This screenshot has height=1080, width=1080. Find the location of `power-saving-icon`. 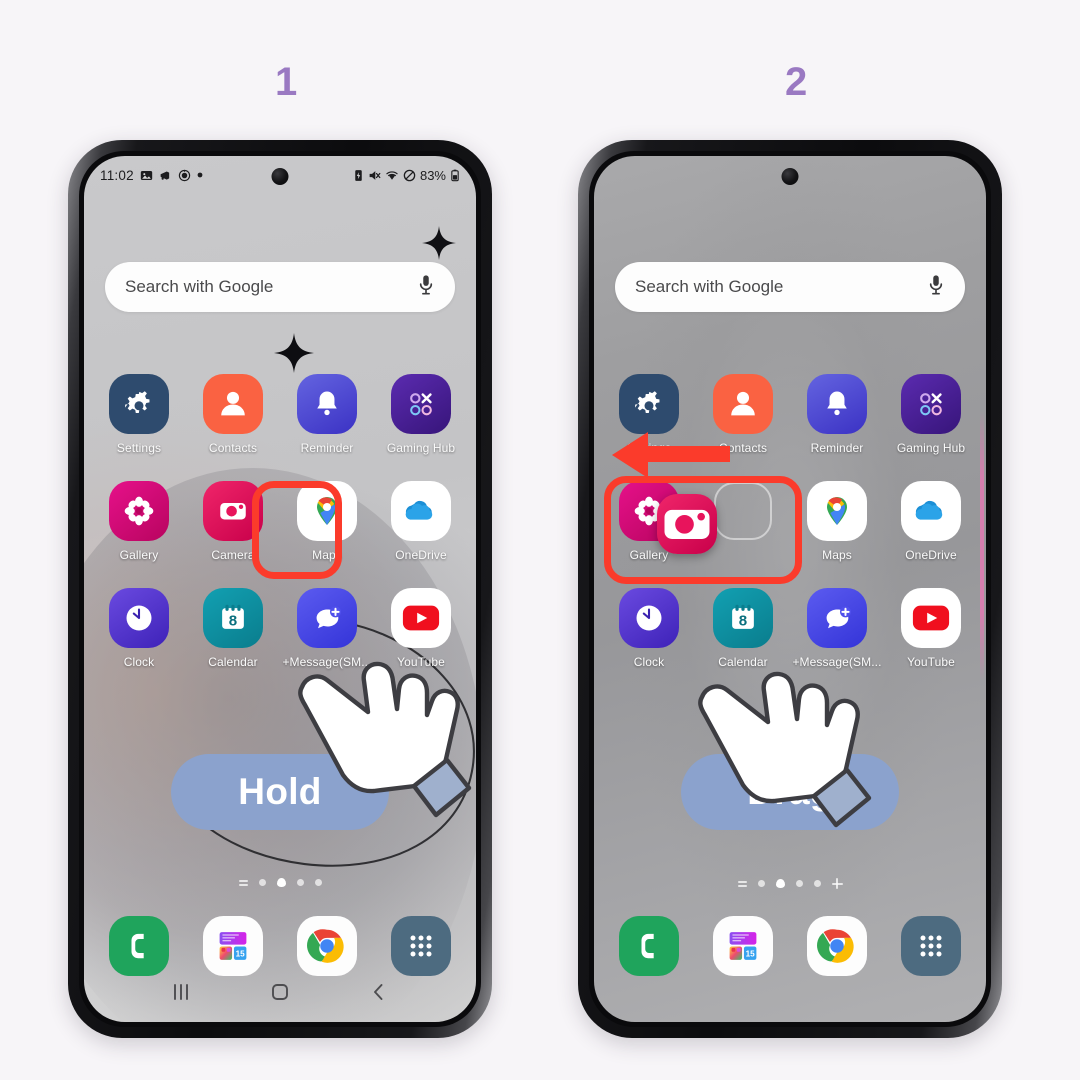

power-saving-icon is located at coordinates (358, 175).